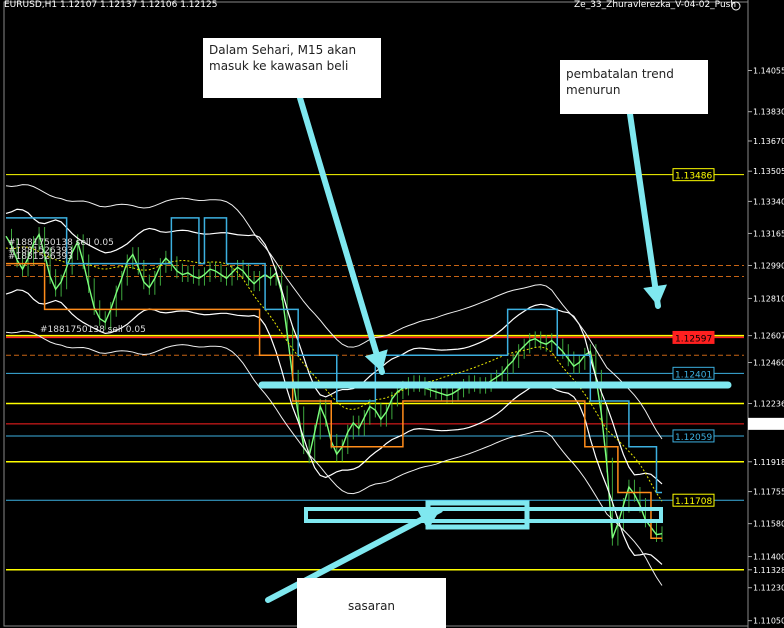 The width and height of the screenshot is (784, 628). Describe the element at coordinates (341, 235) in the screenshot. I see `entry-arrow` at that location.